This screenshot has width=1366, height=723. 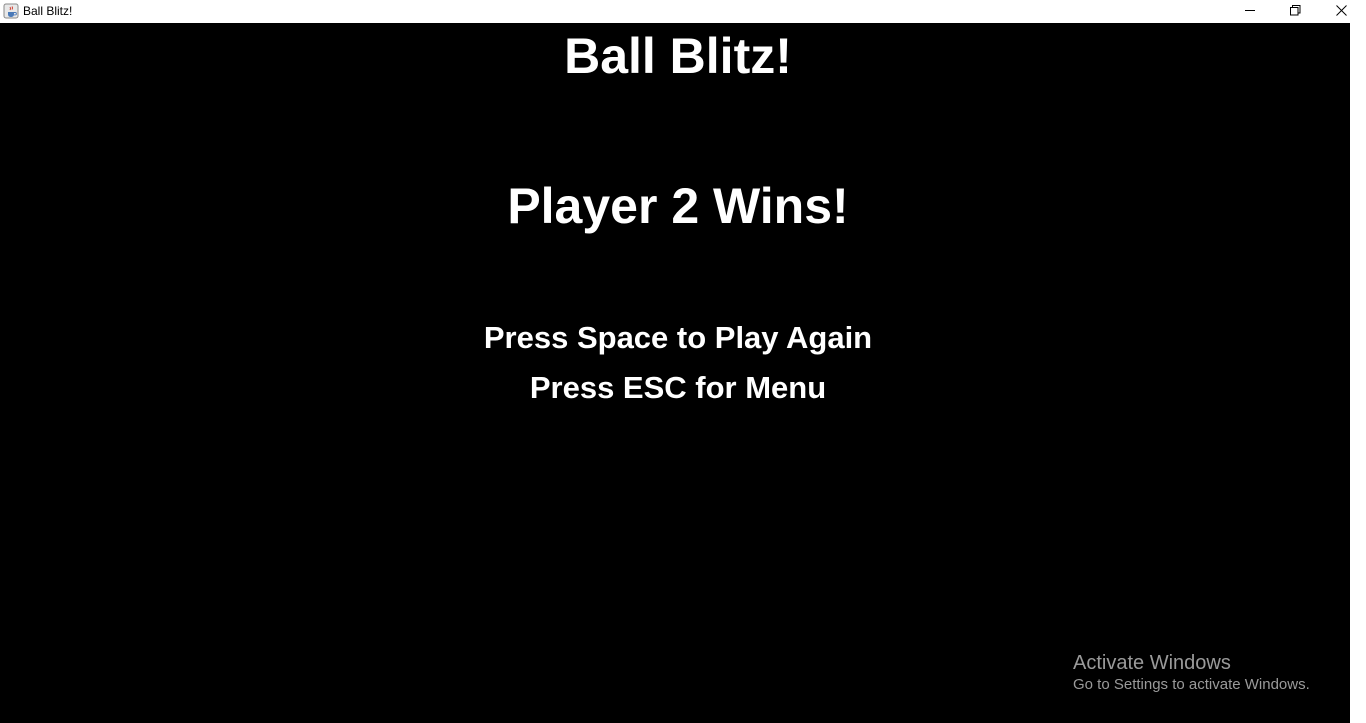 I want to click on activate-windows-title: Activate Windows, so click(x=1152, y=663).